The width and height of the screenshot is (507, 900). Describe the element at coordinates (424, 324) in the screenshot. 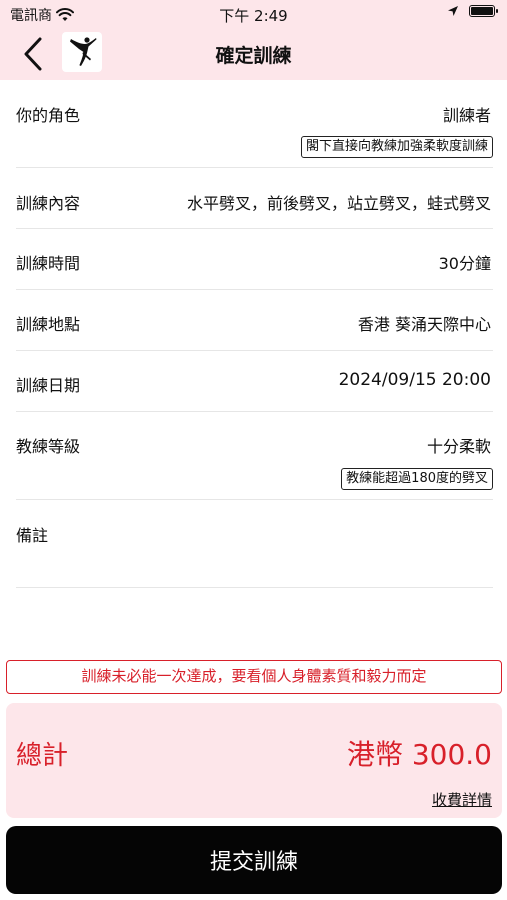

I see `location-value: 香港 葵涌天際中心` at that location.